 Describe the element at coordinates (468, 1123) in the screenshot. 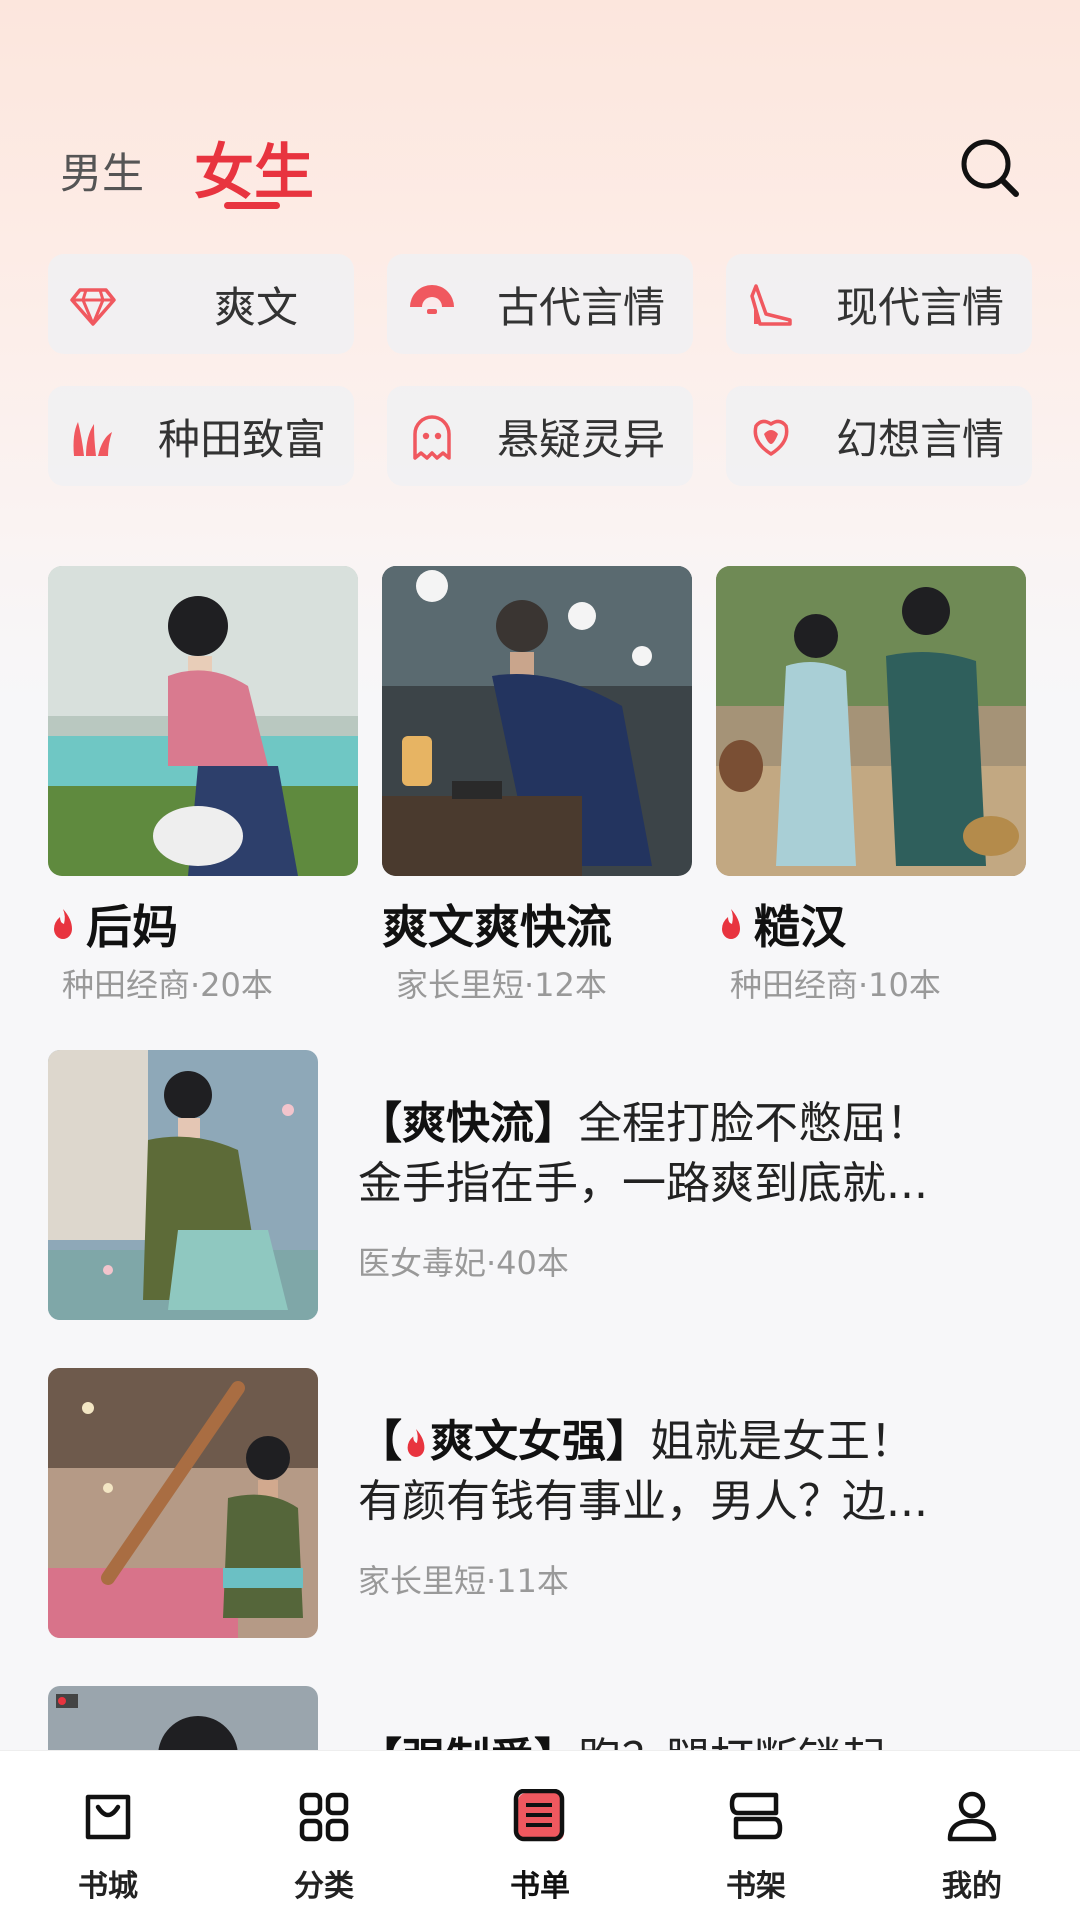

I see `booklist-tag: 【爽快流】` at that location.